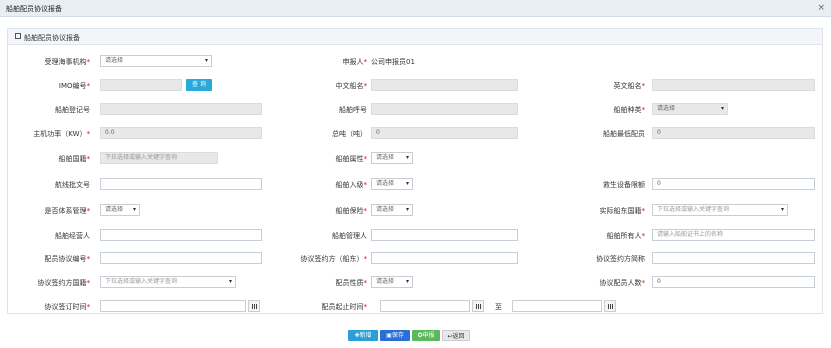 The image size is (831, 348). What do you see at coordinates (733, 282) in the screenshot?
I see `crew-count-input: 0` at bounding box center [733, 282].